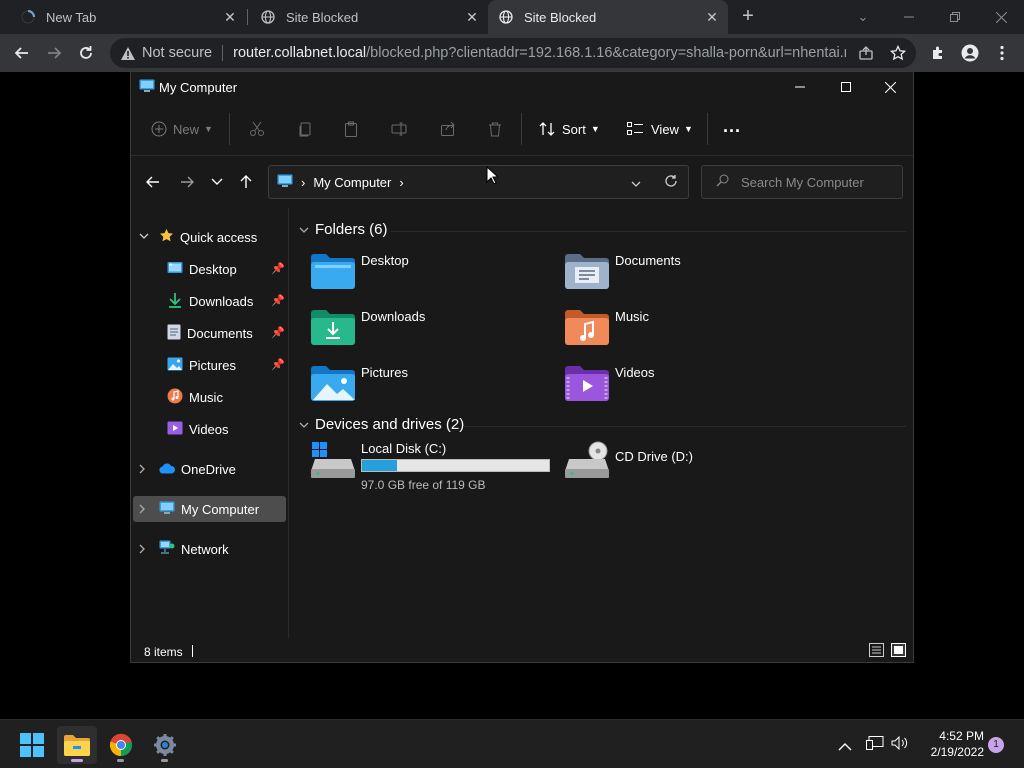 This screenshot has width=1024, height=768. Describe the element at coordinates (165, 745) in the screenshot. I see `taskbar-settings` at that location.